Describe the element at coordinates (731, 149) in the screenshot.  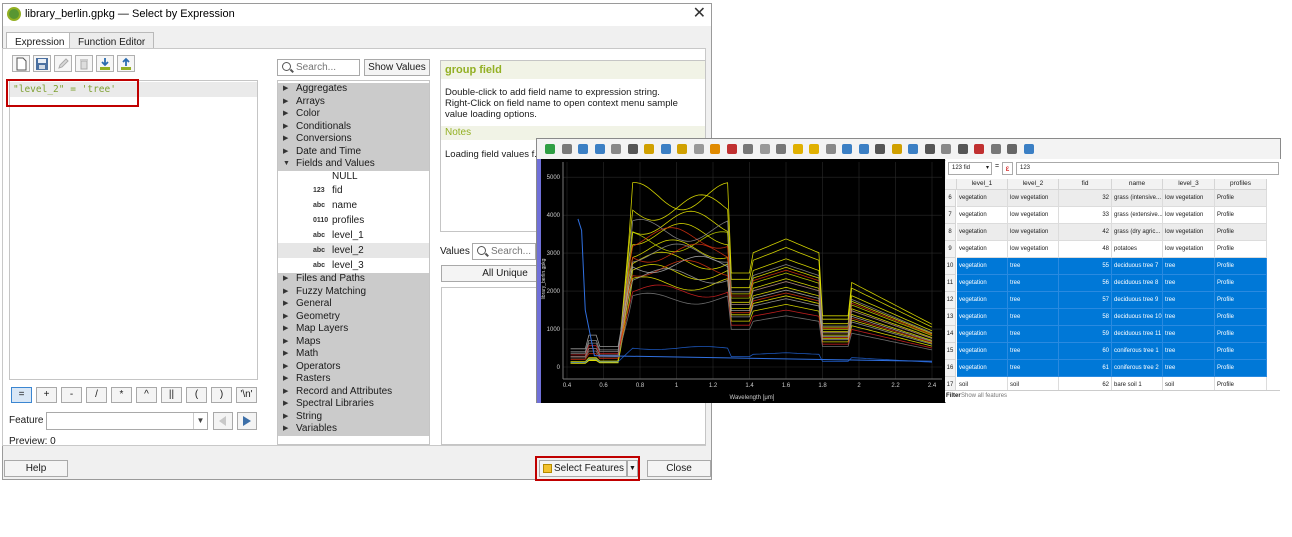
I see `save-icon` at that location.